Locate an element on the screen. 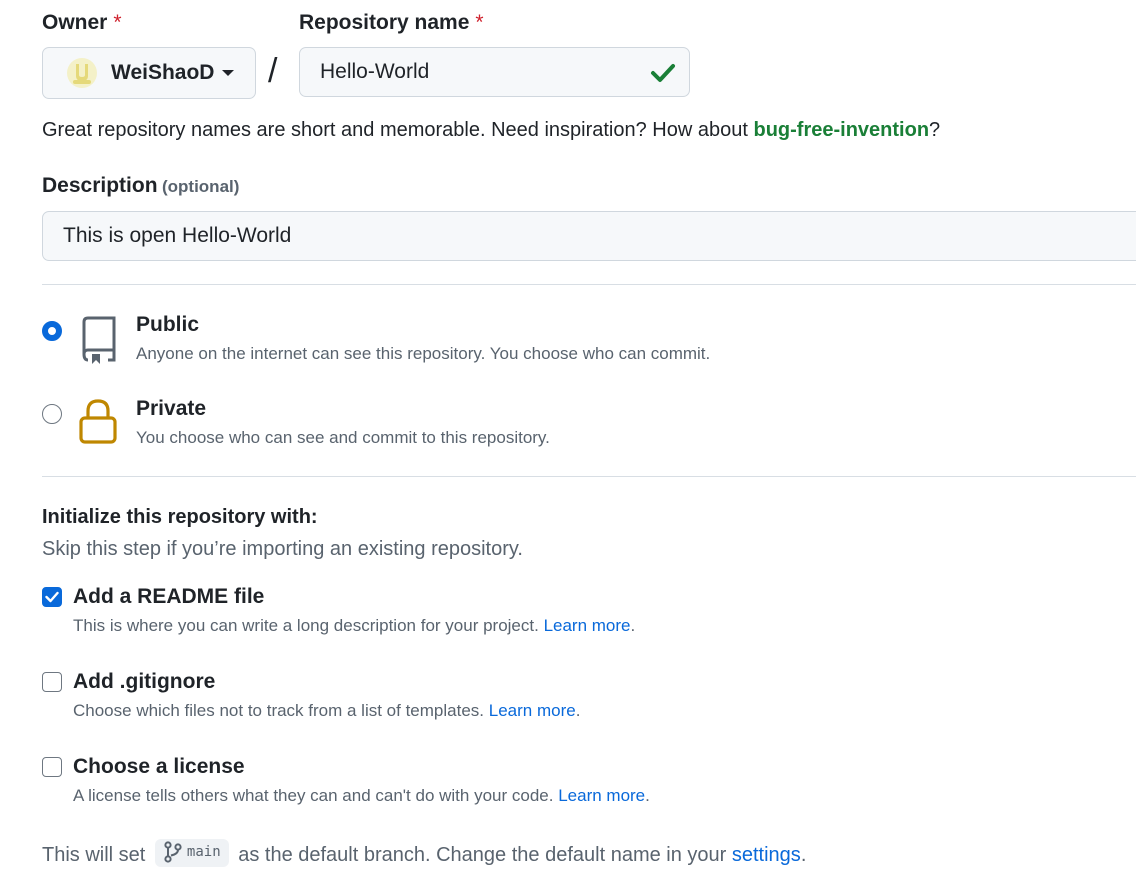 This screenshot has width=1136, height=876. check-icon is located at coordinates (663, 73).